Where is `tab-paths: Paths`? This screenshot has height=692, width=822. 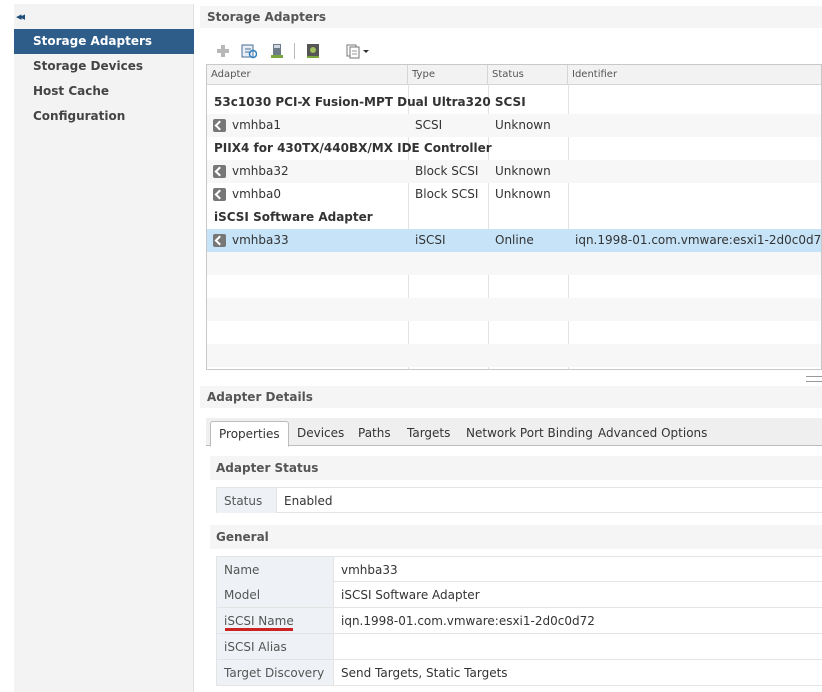 tab-paths: Paths is located at coordinates (374, 433).